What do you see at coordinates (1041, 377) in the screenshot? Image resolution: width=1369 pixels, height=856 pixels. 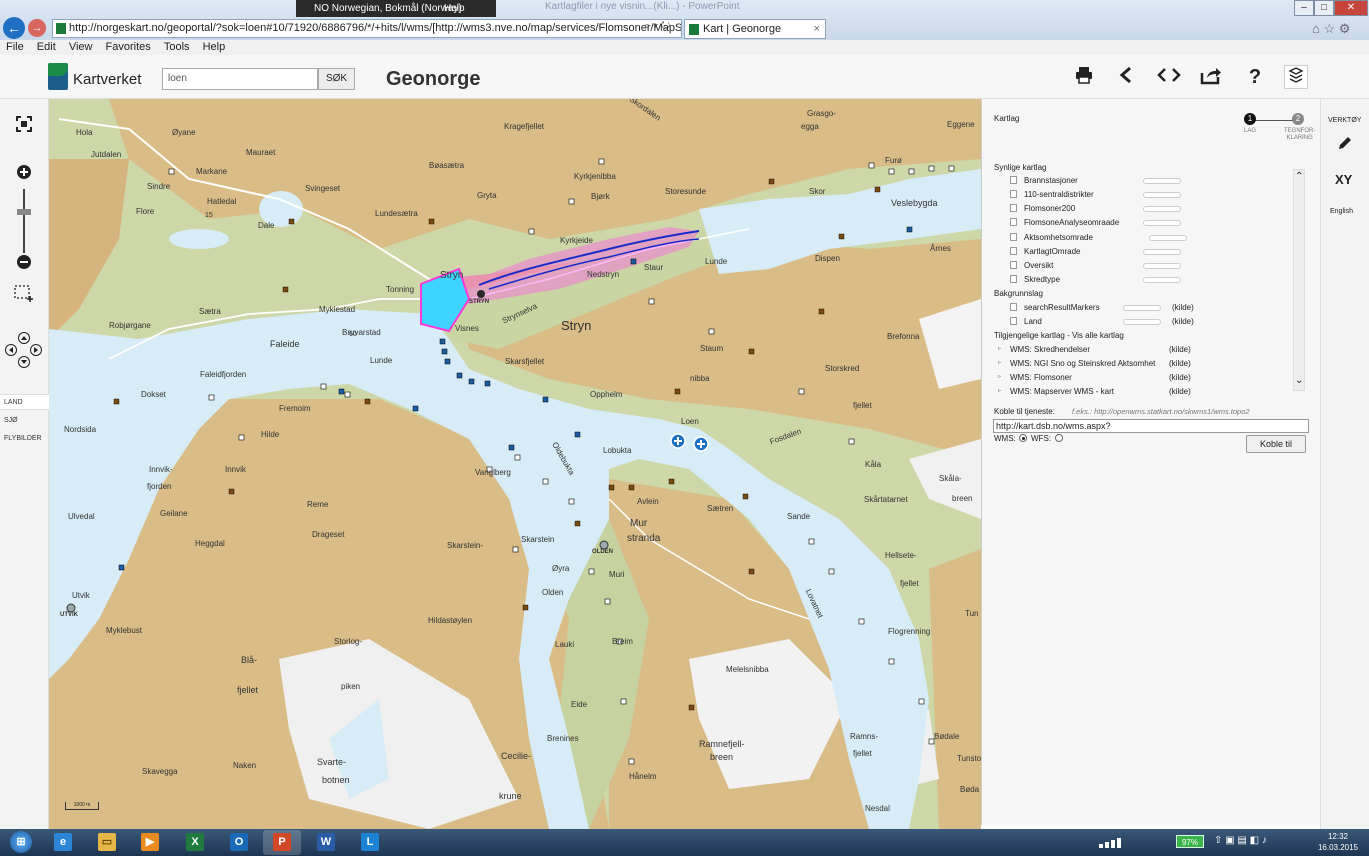 I see `wms-layer: WMS: Flomsoner` at bounding box center [1041, 377].